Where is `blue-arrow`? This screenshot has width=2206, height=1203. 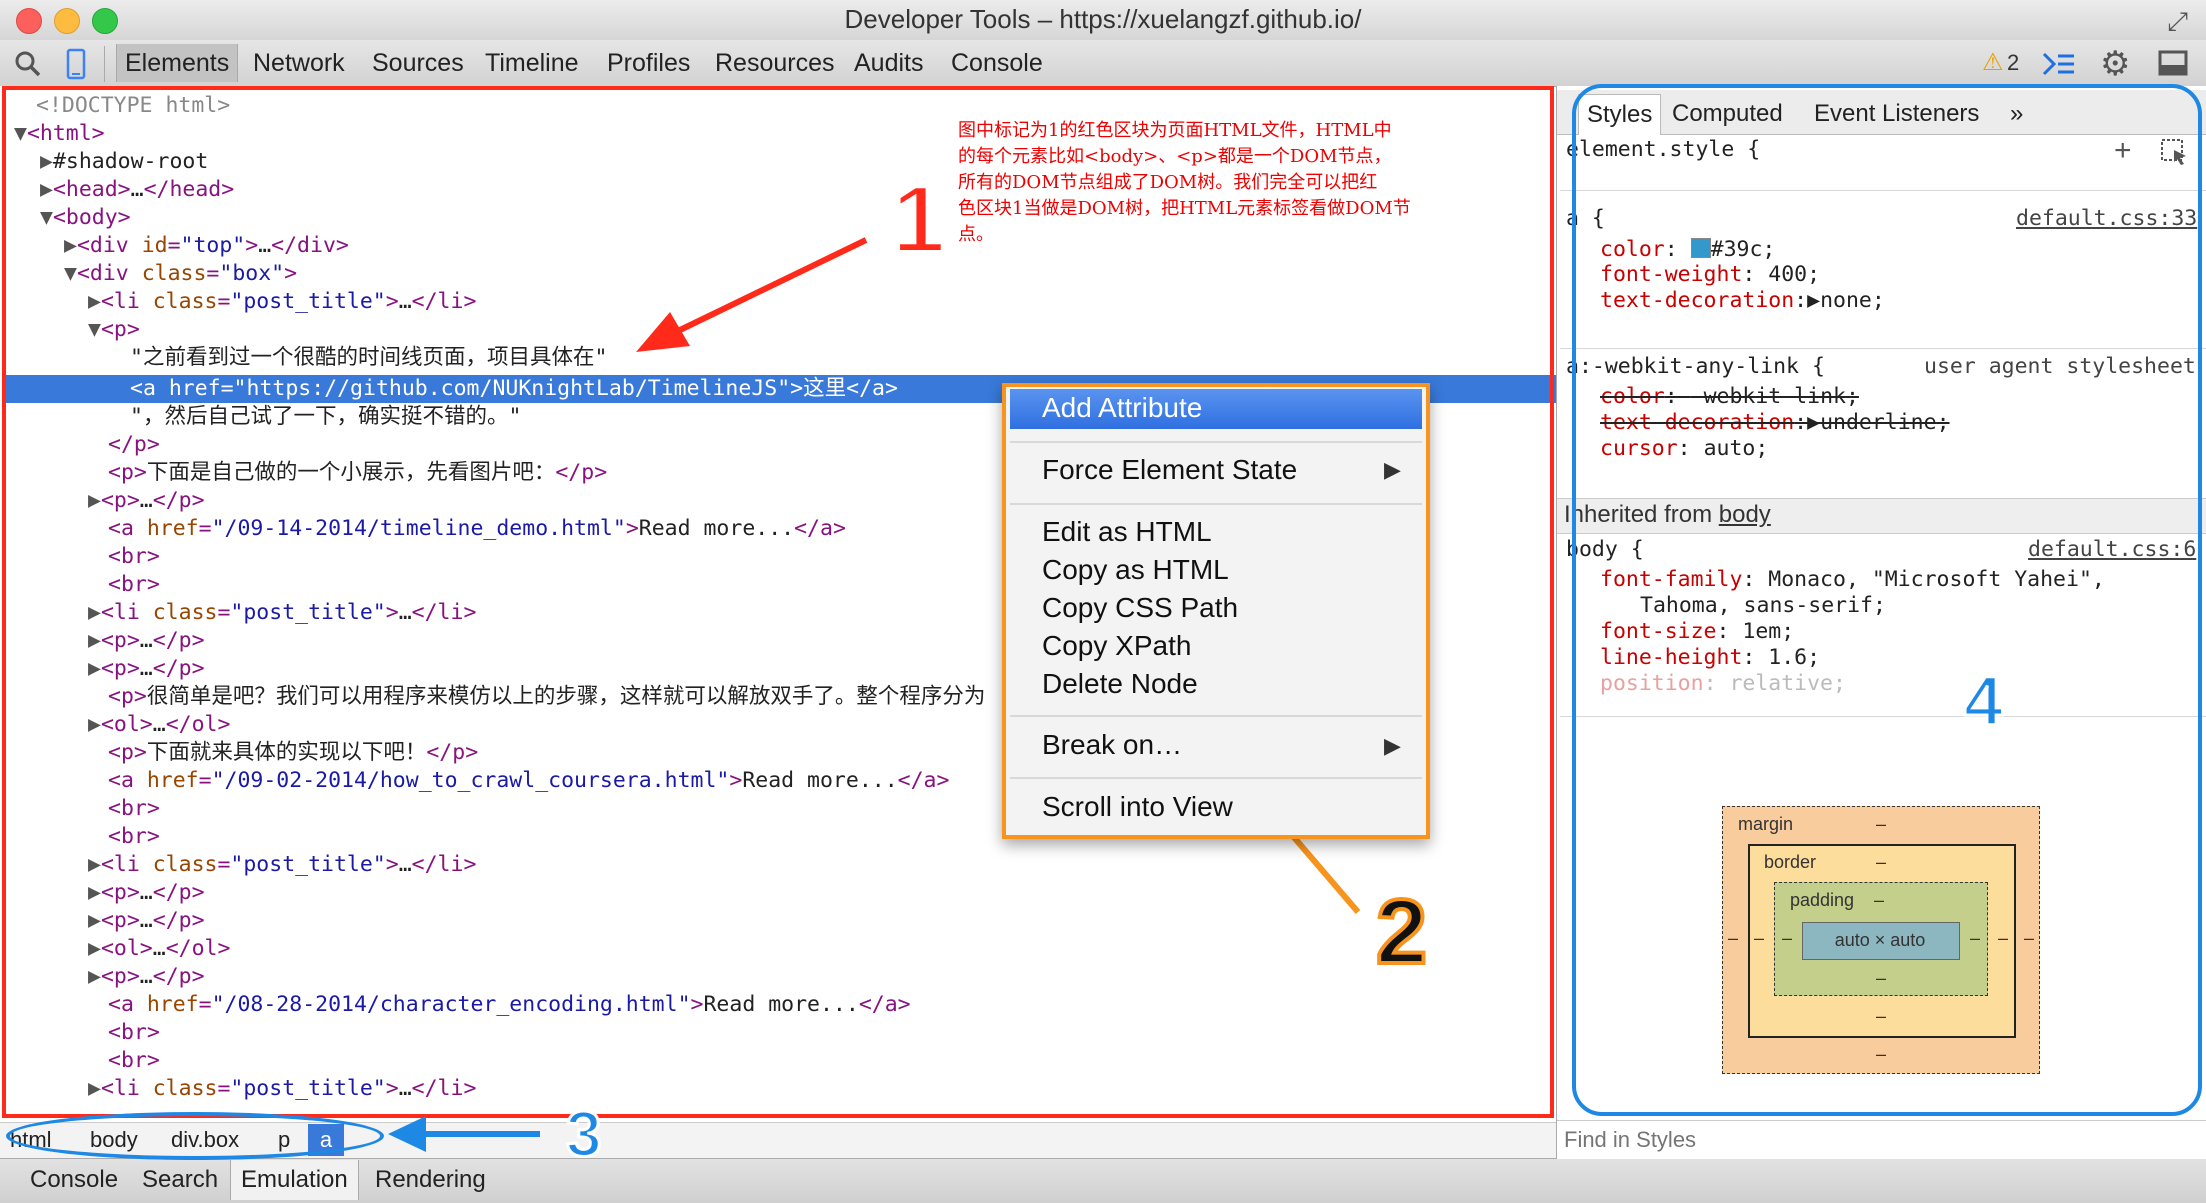
blue-arrow is located at coordinates (464, 1134).